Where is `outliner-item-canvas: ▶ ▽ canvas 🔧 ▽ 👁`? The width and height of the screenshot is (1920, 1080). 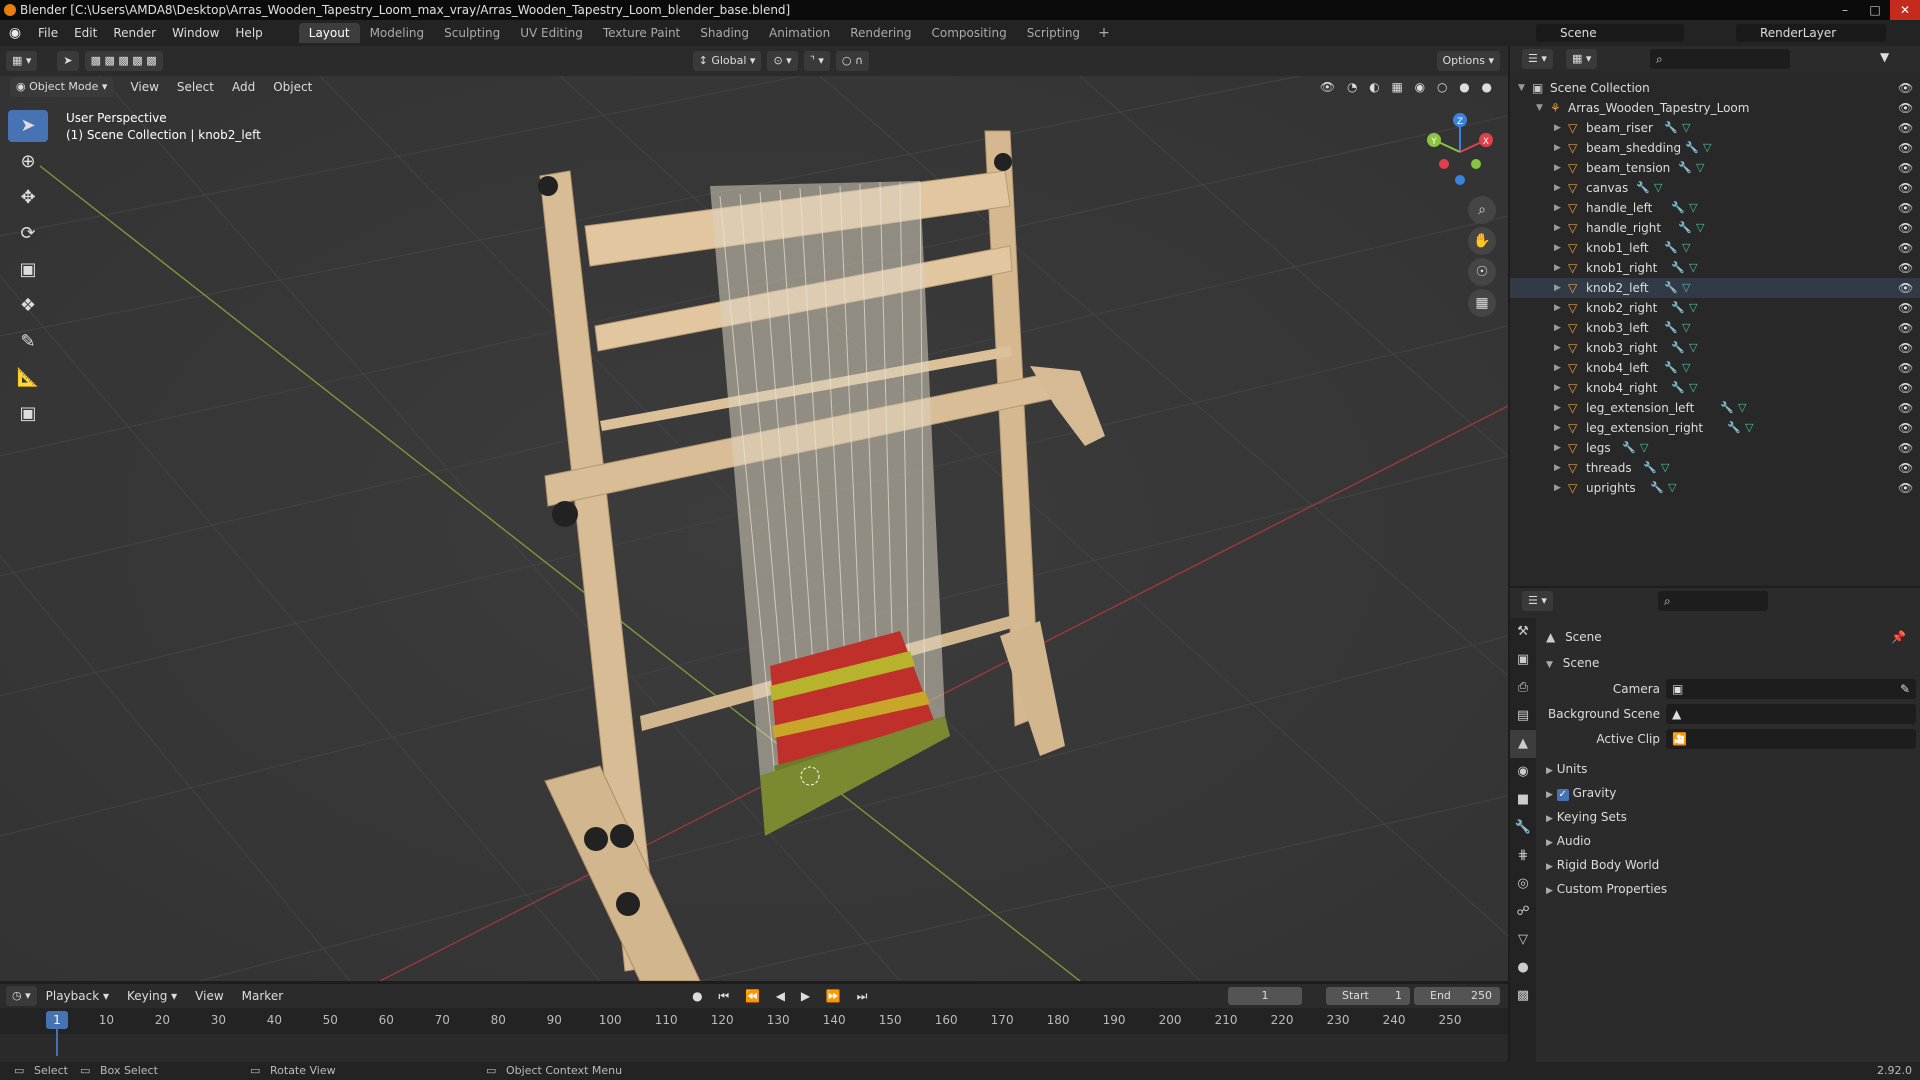 outliner-item-canvas: ▶ ▽ canvas 🔧 ▽ 👁 is located at coordinates (1715, 188).